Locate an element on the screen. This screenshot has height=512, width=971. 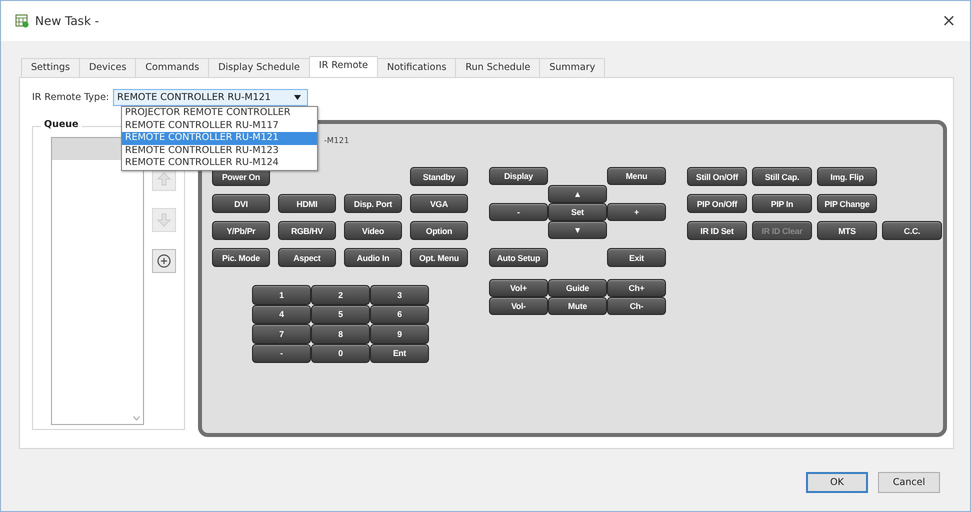
dropdown-option: REMOTE CONTROLLER RU-M117 is located at coordinates (219, 126).